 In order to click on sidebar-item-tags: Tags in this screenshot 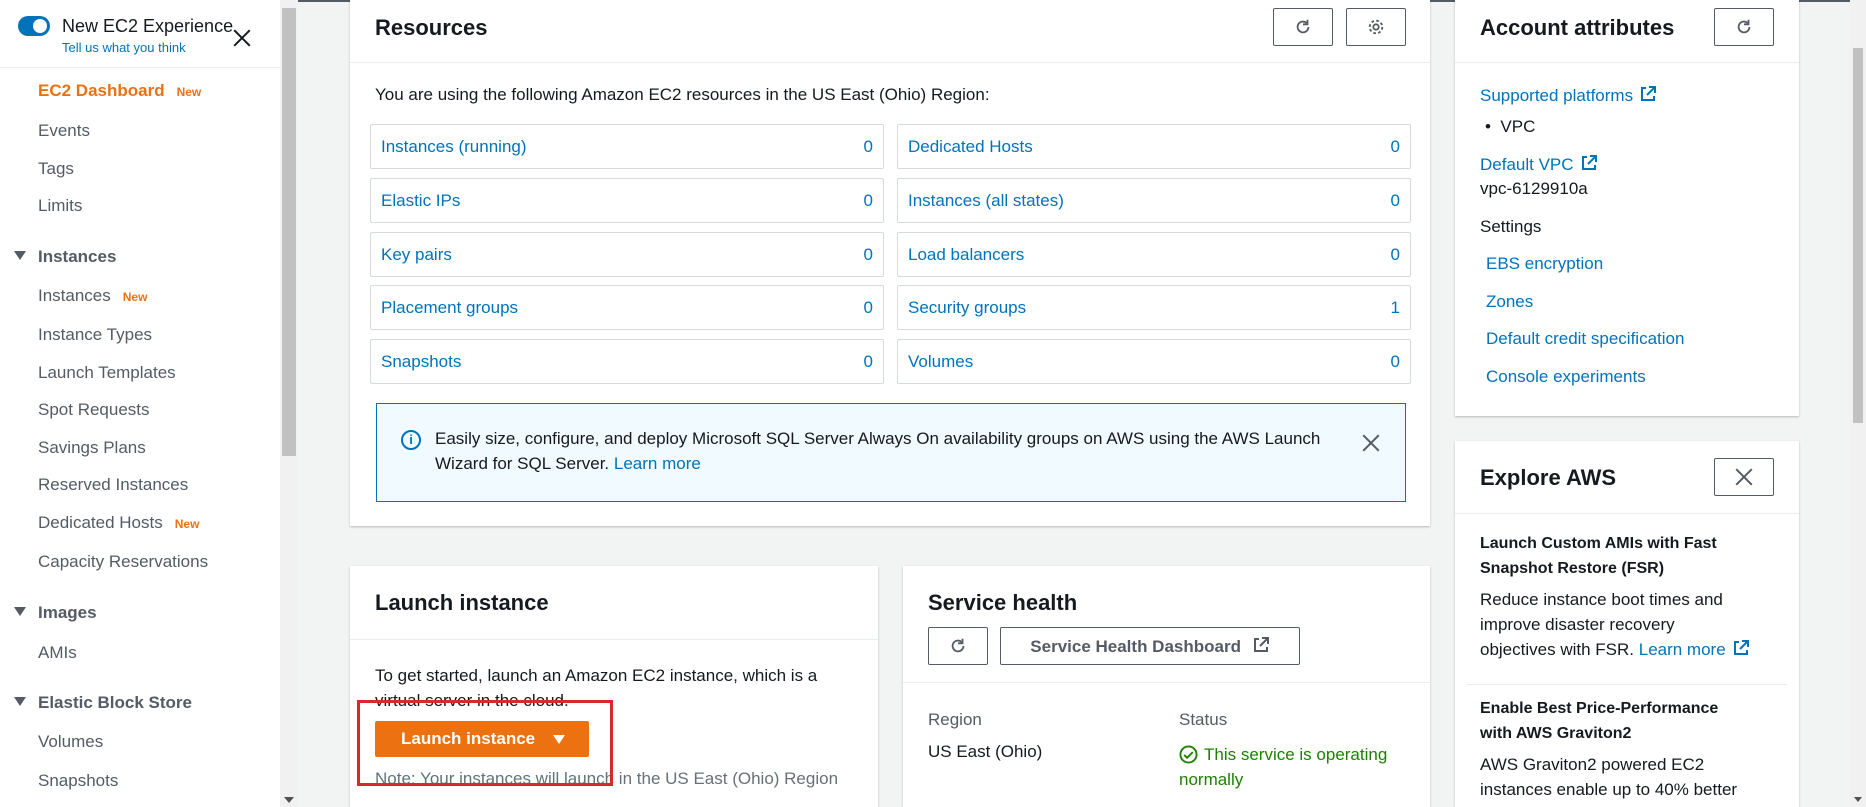, I will do `click(56, 169)`.